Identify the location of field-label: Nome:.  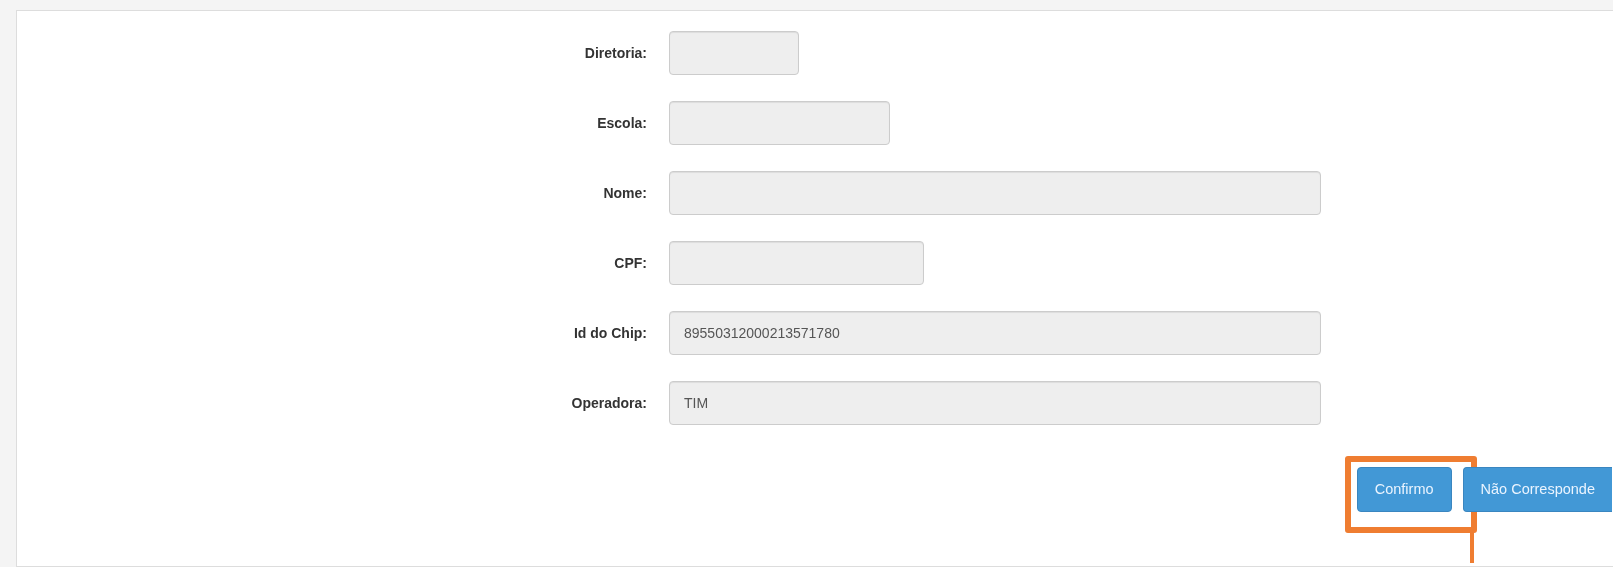
(625, 193).